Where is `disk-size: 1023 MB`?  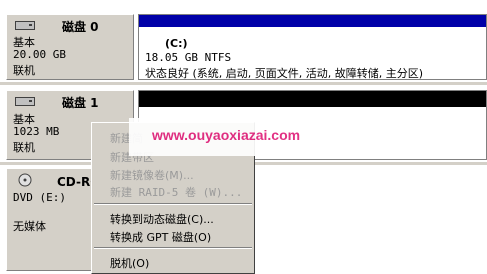 disk-size: 1023 MB is located at coordinates (36, 131).